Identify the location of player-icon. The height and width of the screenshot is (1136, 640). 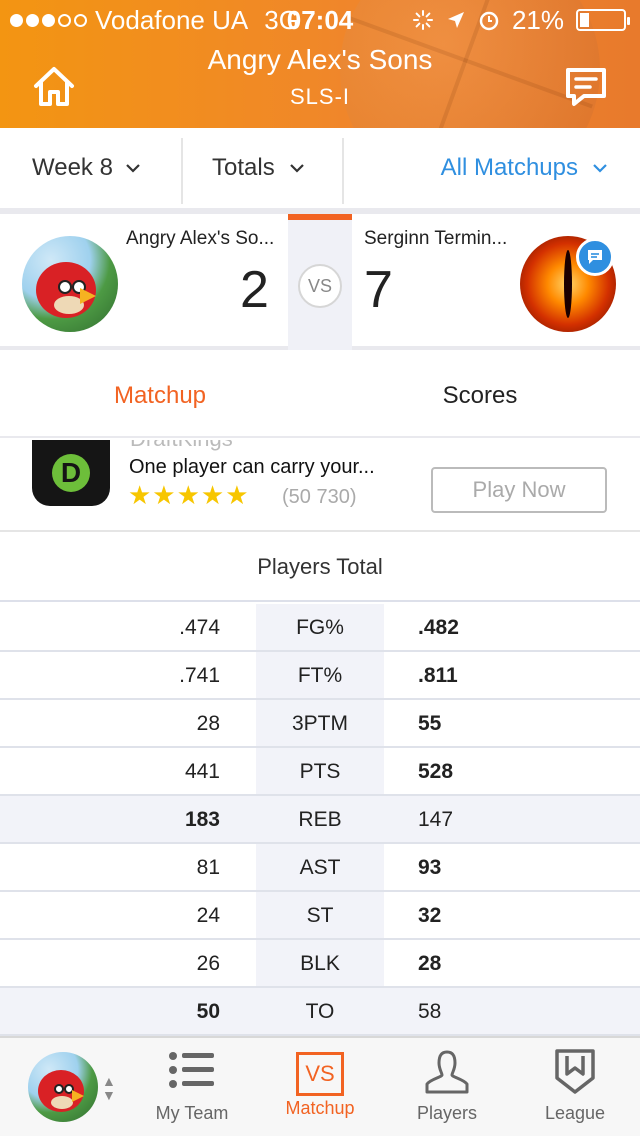
(447, 1072).